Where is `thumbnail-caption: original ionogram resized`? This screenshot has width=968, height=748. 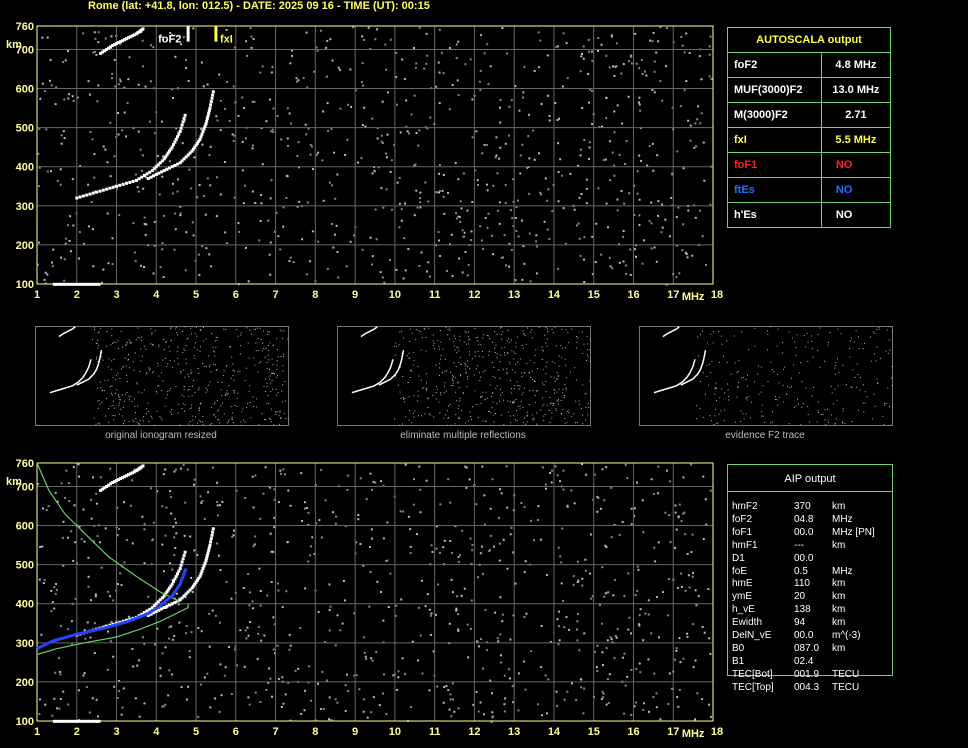
thumbnail-caption: original ionogram resized is located at coordinates (161, 435).